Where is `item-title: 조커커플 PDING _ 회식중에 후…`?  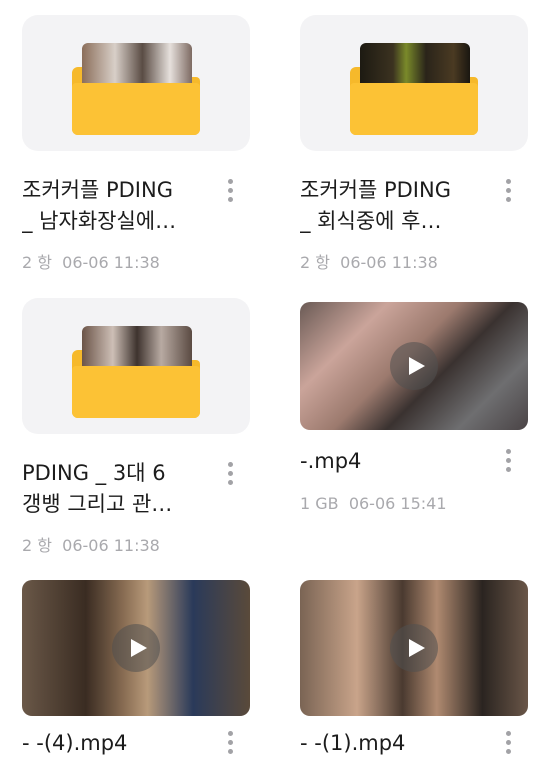 item-title: 조커커플 PDING _ 회식중에 후… is located at coordinates (394, 206).